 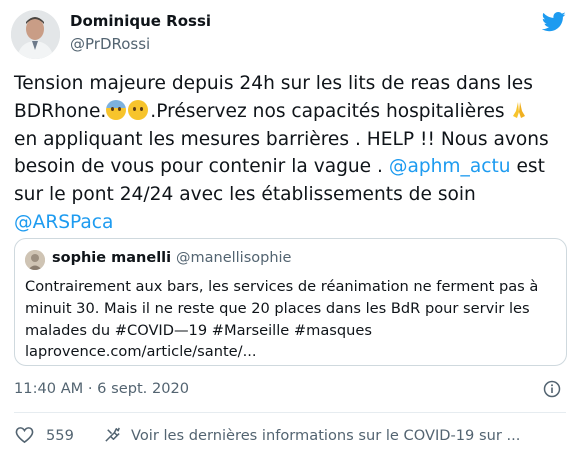 What do you see at coordinates (116, 109) in the screenshot?
I see `anxious-face-with-sweat-icon` at bounding box center [116, 109].